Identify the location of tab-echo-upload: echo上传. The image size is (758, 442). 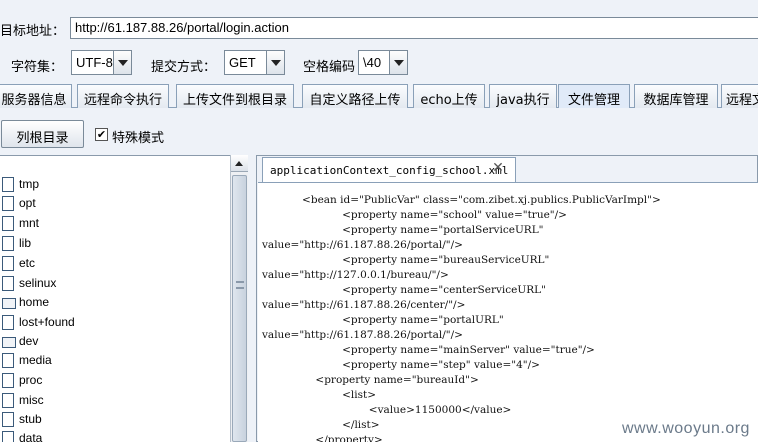
(449, 96).